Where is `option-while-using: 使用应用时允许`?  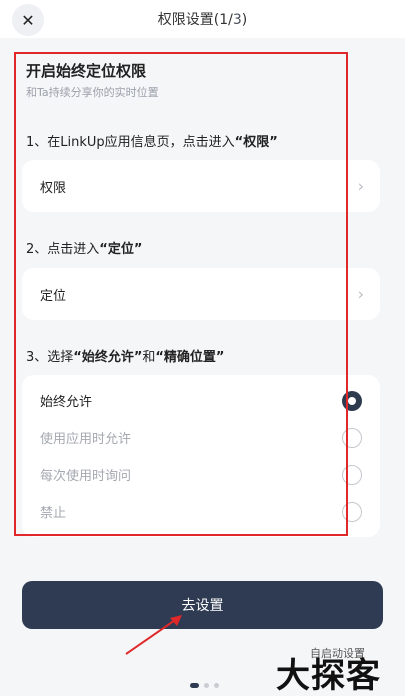
option-while-using: 使用应用时允许 is located at coordinates (201, 437).